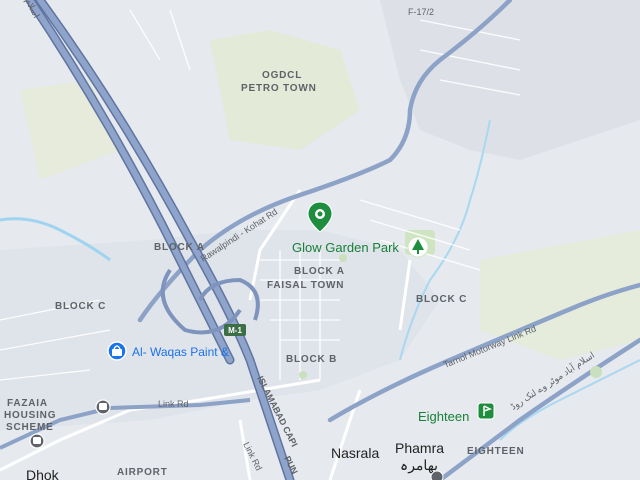  What do you see at coordinates (27, 403) in the screenshot?
I see `label-fazaia: FAZAIA` at bounding box center [27, 403].